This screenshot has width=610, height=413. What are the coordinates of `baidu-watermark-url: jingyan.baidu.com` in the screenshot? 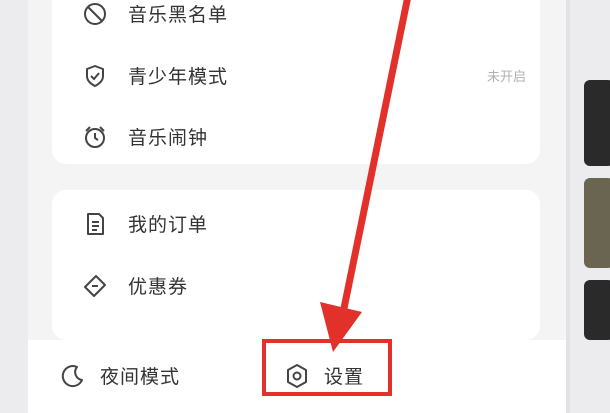 It's located at (511, 390).